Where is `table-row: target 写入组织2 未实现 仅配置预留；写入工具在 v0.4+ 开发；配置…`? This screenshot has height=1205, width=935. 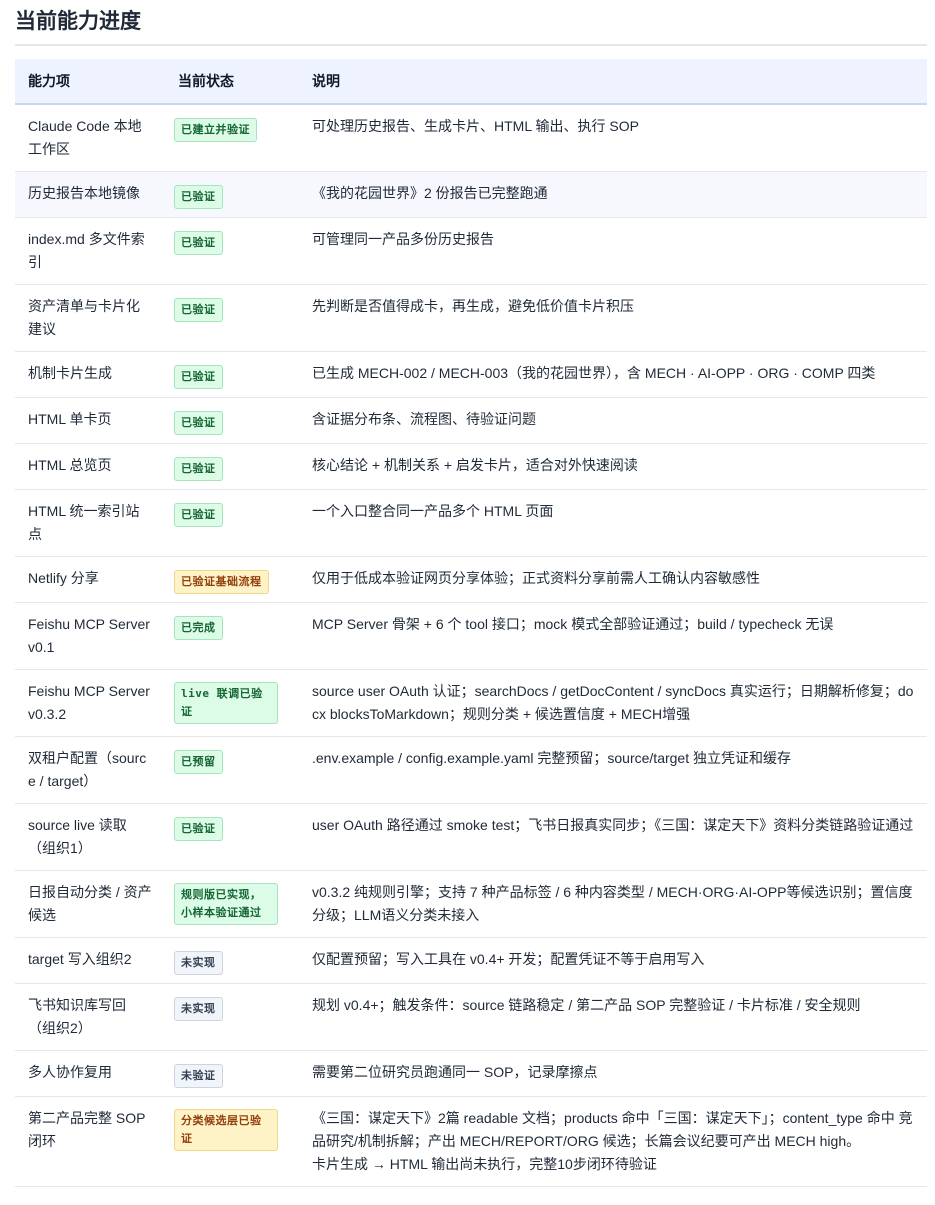 table-row: target 写入组织2 未实现 仅配置预留；写入工具在 v0.4+ 开发；配置… is located at coordinates (471, 960).